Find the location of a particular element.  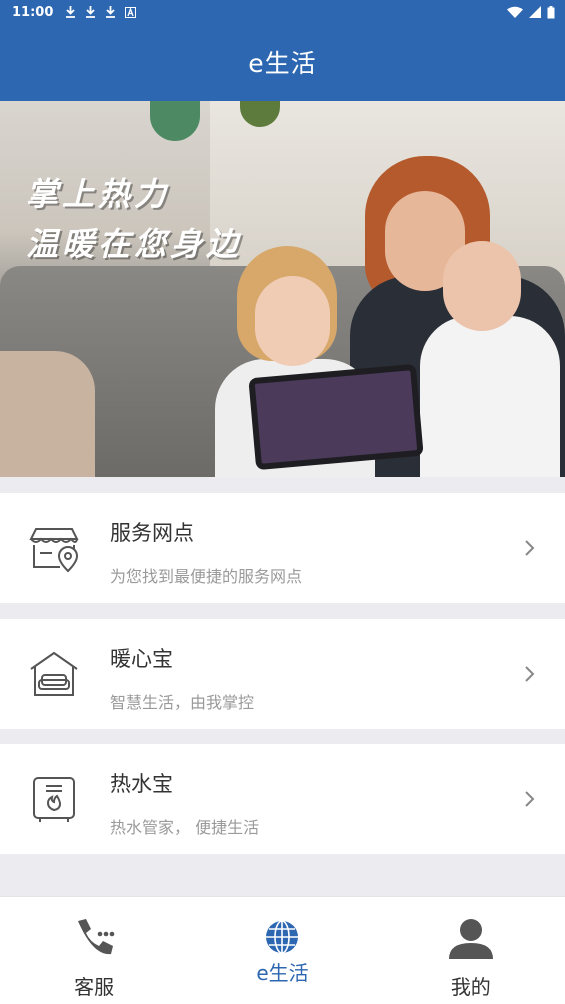

signal-icon is located at coordinates (535, 12).